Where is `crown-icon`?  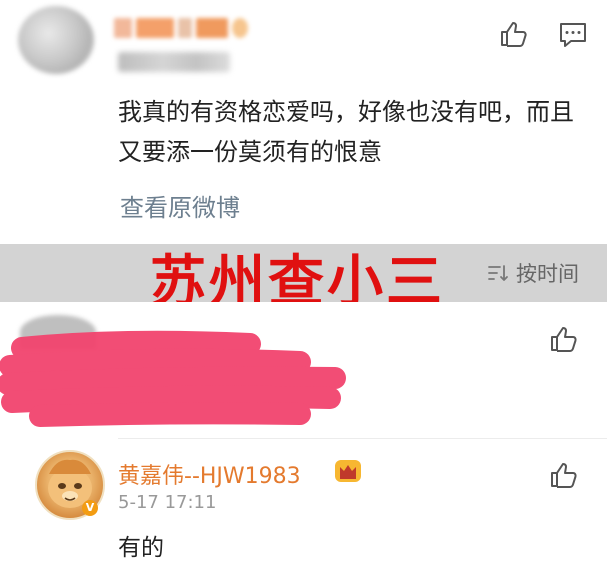 crown-icon is located at coordinates (348, 471).